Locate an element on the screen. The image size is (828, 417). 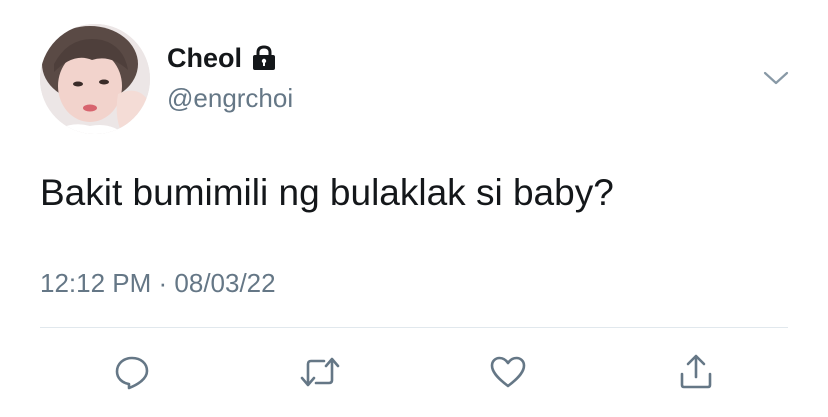
reply-icon is located at coordinates (132, 372).